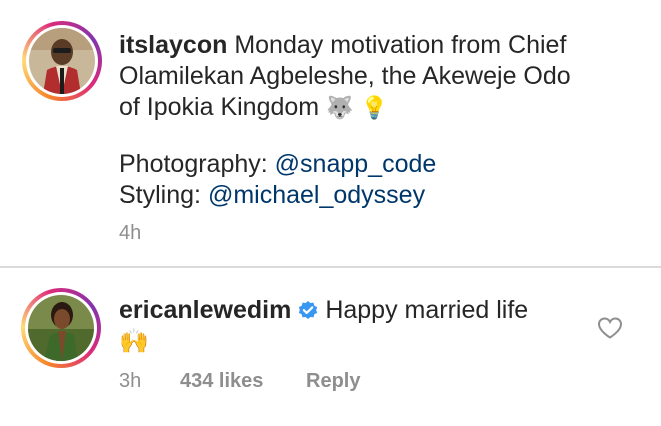 The height and width of the screenshot is (426, 661). What do you see at coordinates (219, 107) in the screenshot?
I see `caption-text-3: of Ipokia Kingdom` at bounding box center [219, 107].